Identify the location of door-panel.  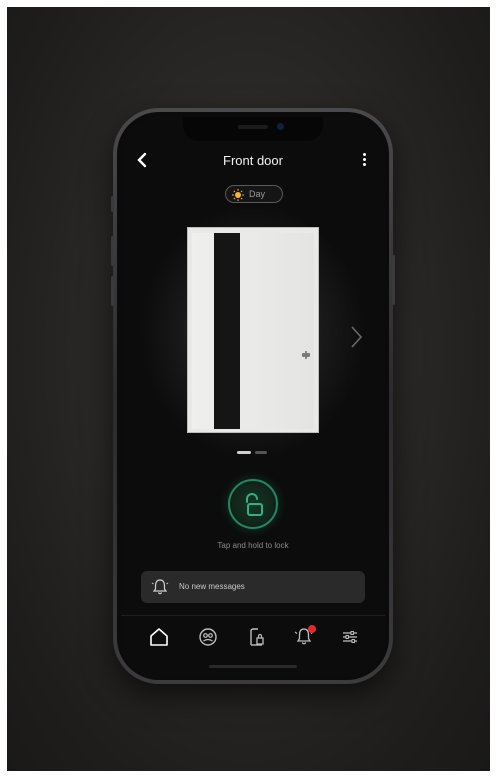
(253, 331).